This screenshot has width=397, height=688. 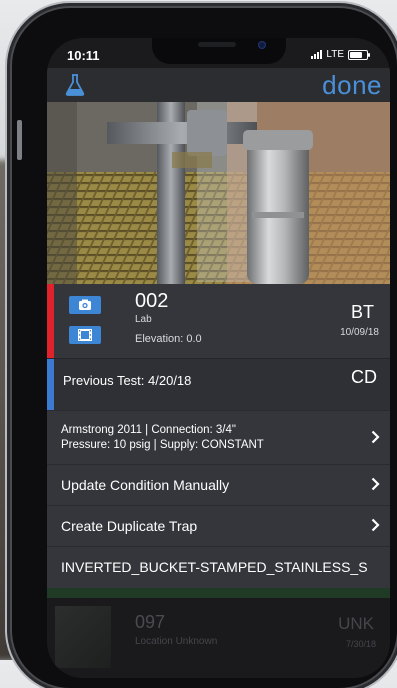 I want to click on create-duplicate-label: Create Duplicate Trap, so click(x=129, y=526).